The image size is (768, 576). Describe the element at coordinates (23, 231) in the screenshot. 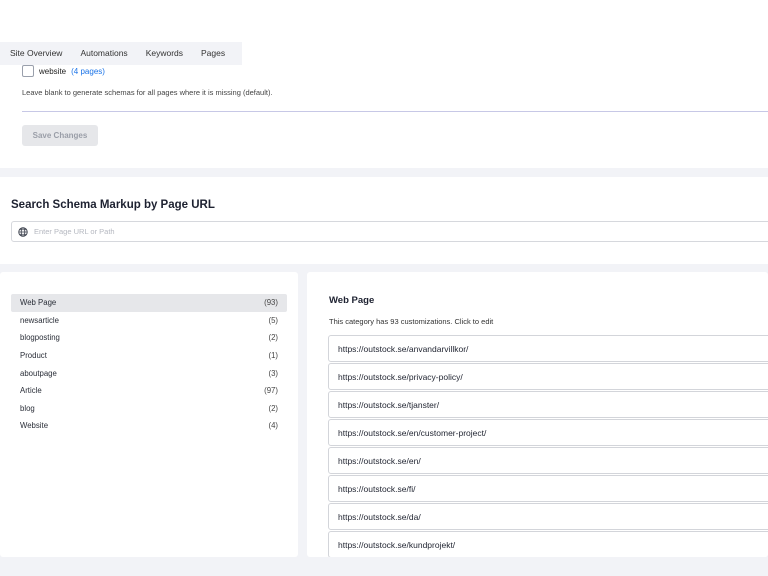

I see `globe-icon` at that location.